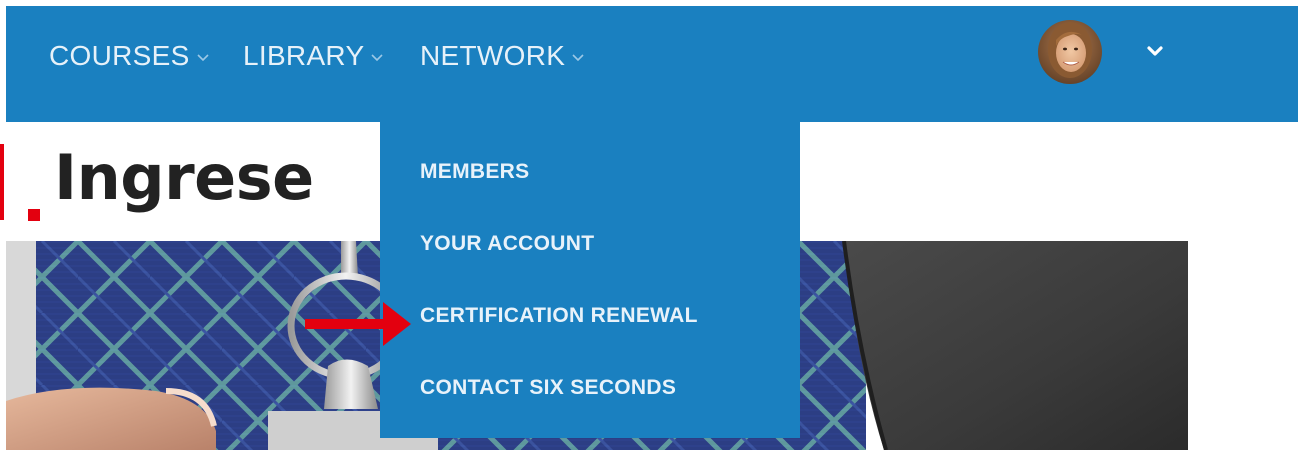 Image resolution: width=1303 pixels, height=450 pixels. I want to click on nav-item-label: COURSES, so click(119, 55).